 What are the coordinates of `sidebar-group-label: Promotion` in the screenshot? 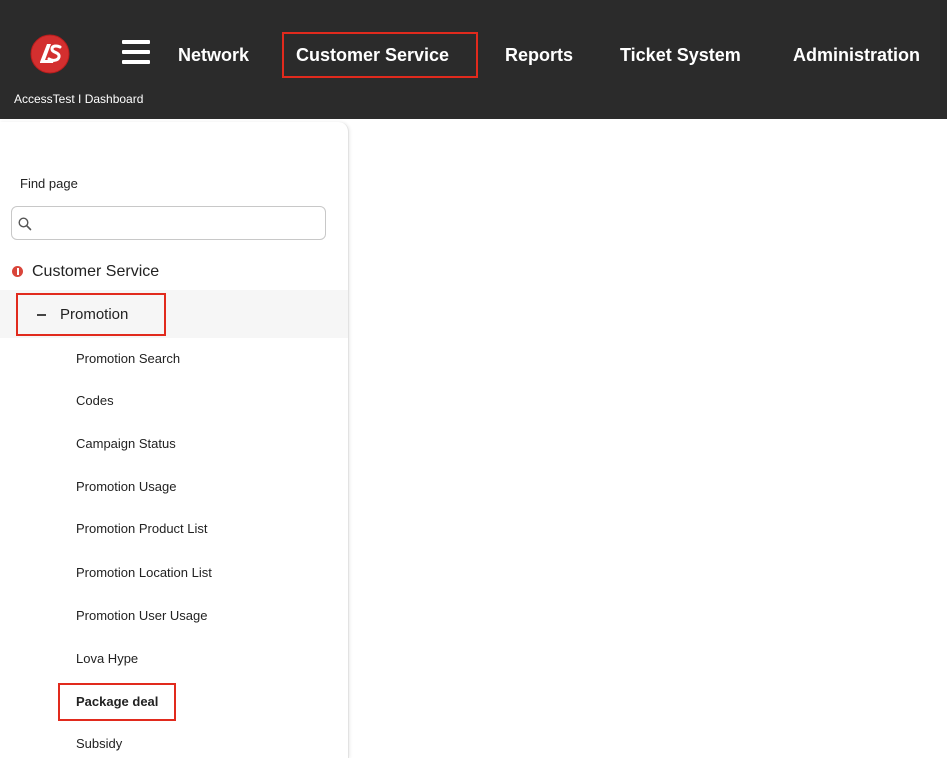 It's located at (94, 314).